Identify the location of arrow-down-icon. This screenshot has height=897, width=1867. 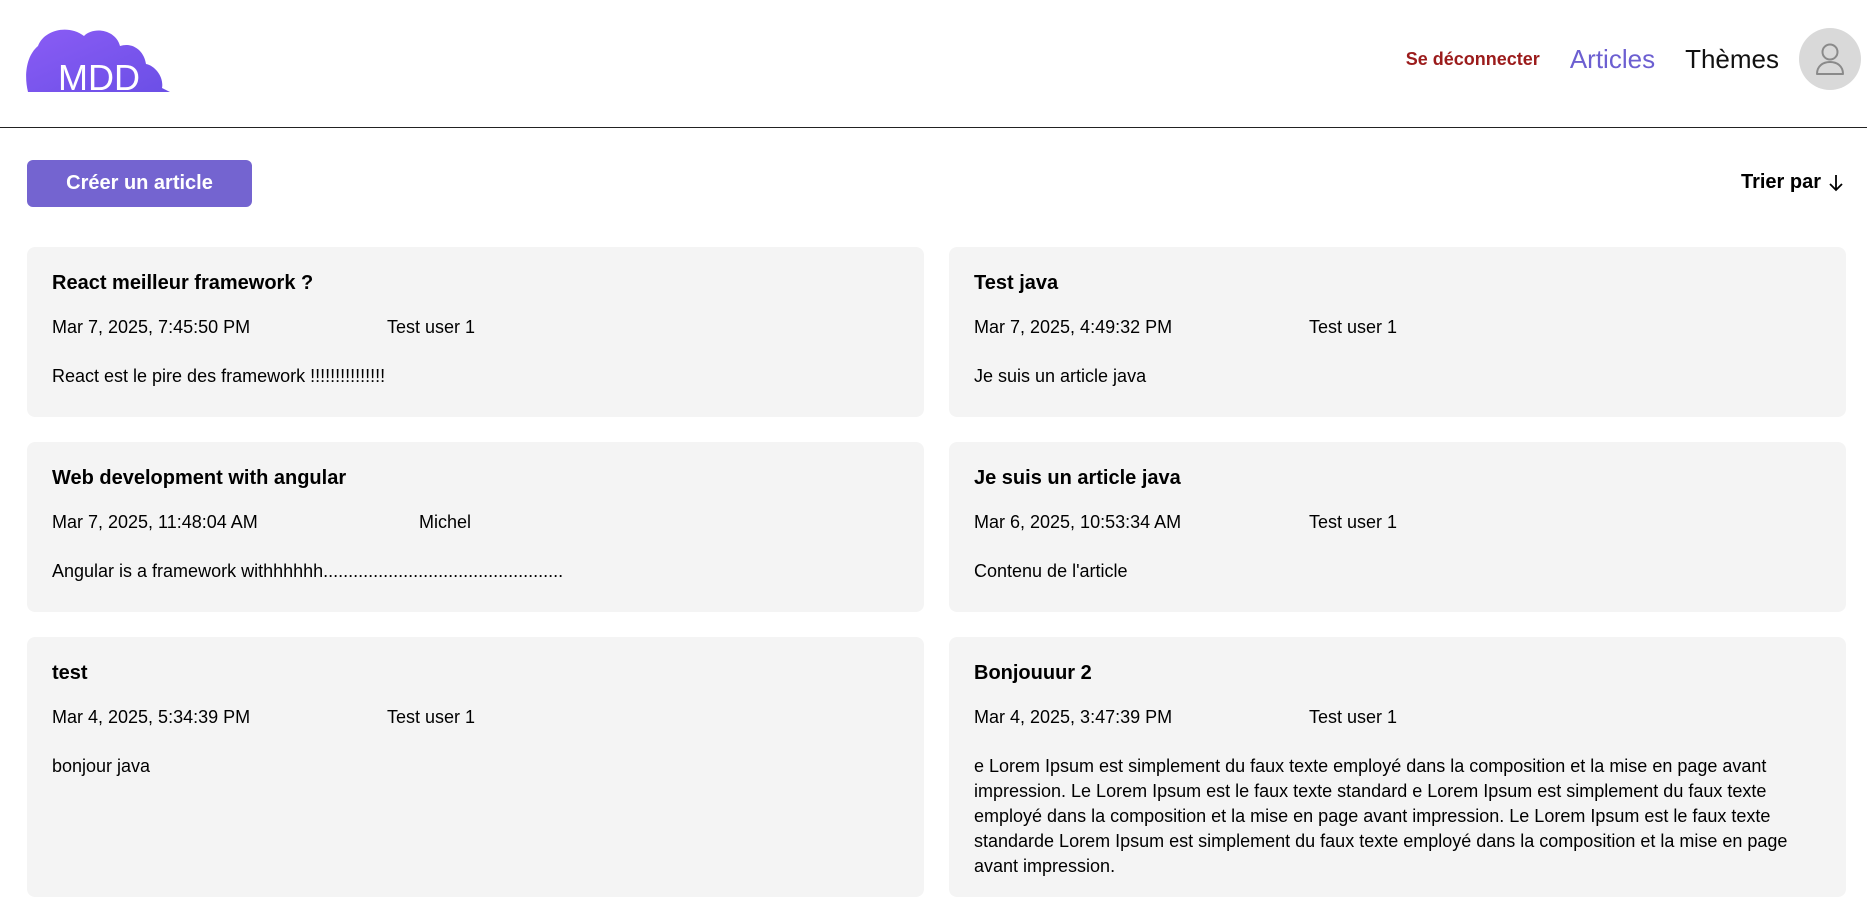
(1836, 183).